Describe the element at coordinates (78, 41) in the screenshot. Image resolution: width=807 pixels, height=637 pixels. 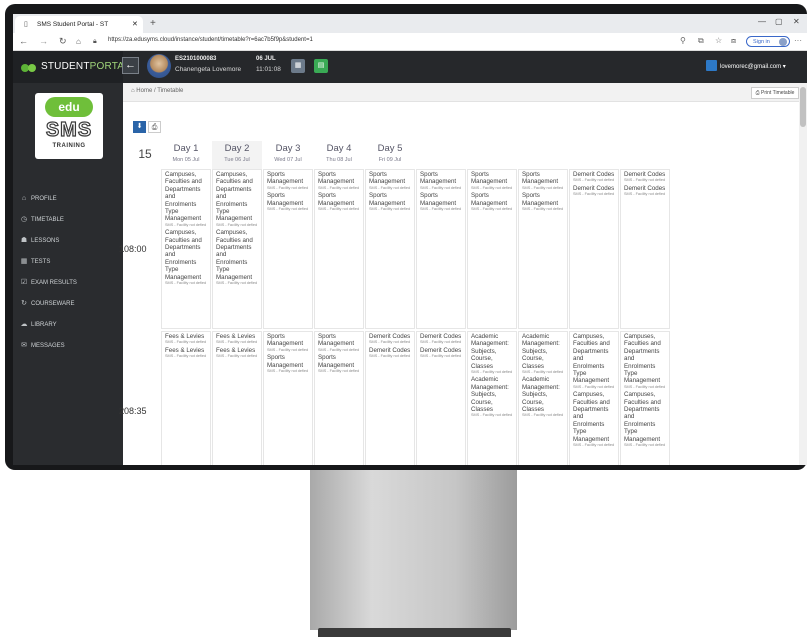
I see `home-icon: ⌂` at that location.